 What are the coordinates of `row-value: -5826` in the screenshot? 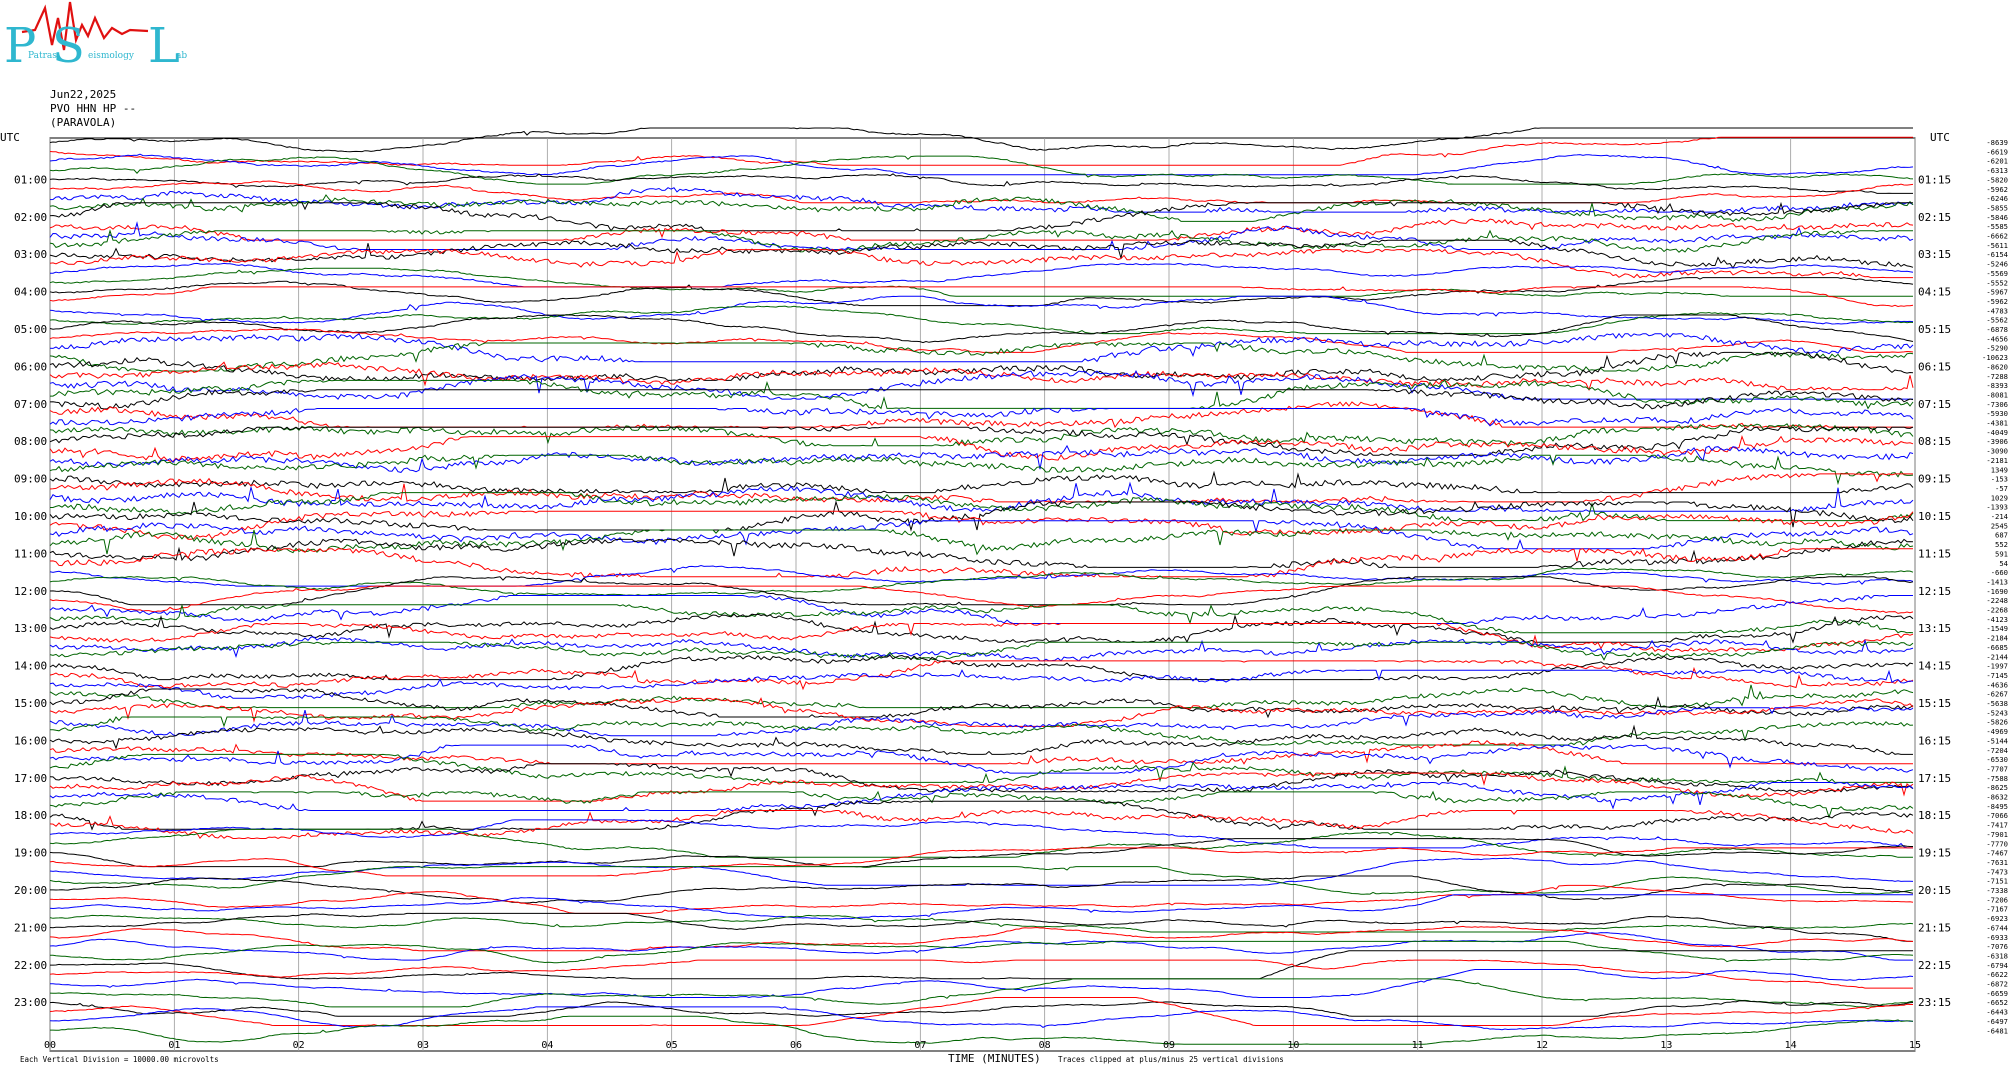 It's located at (1997, 722).